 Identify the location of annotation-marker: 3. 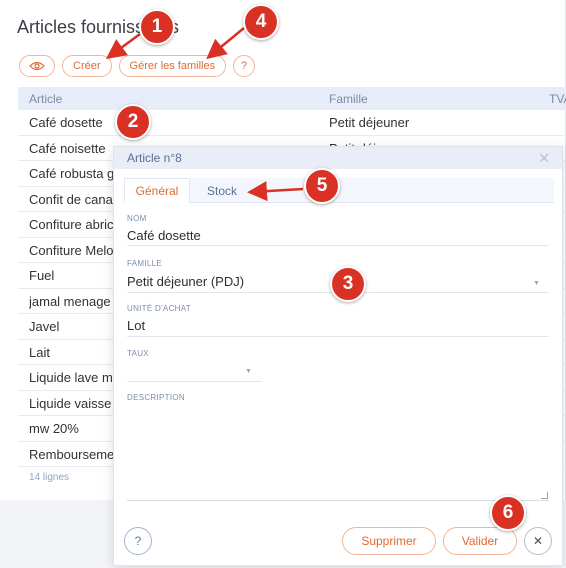
(348, 284).